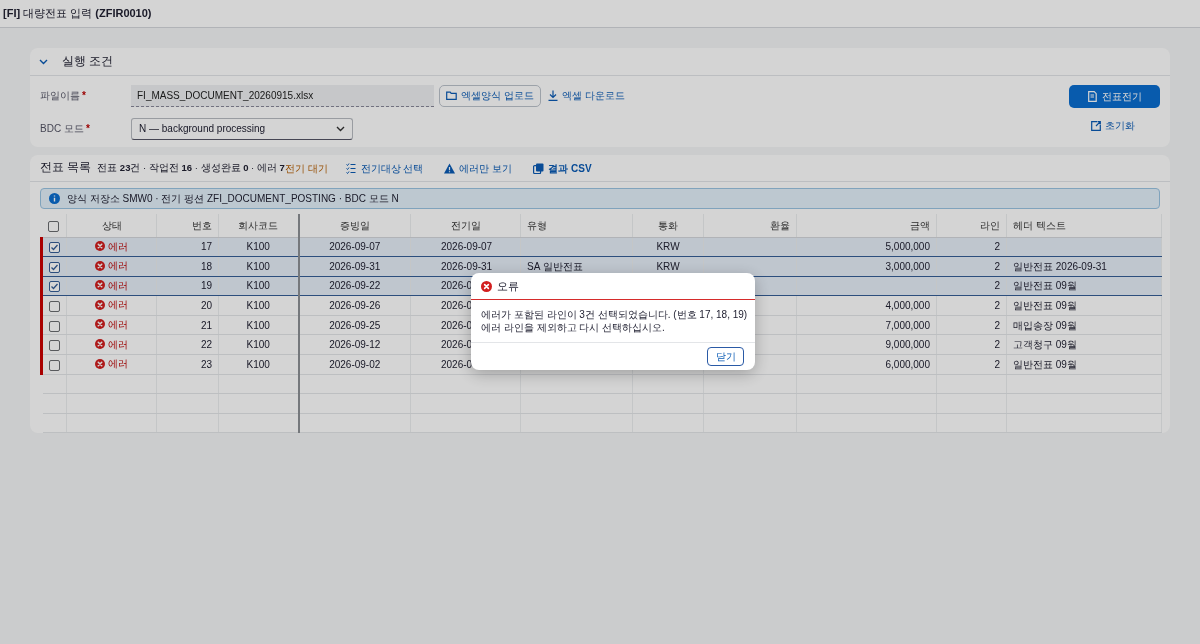 This screenshot has width=1200, height=644. Describe the element at coordinates (191, 166) in the screenshot. I see `list-summary: 전표 23건 · 작업전 16 · 생성완료 0 · 에러 7` at that location.